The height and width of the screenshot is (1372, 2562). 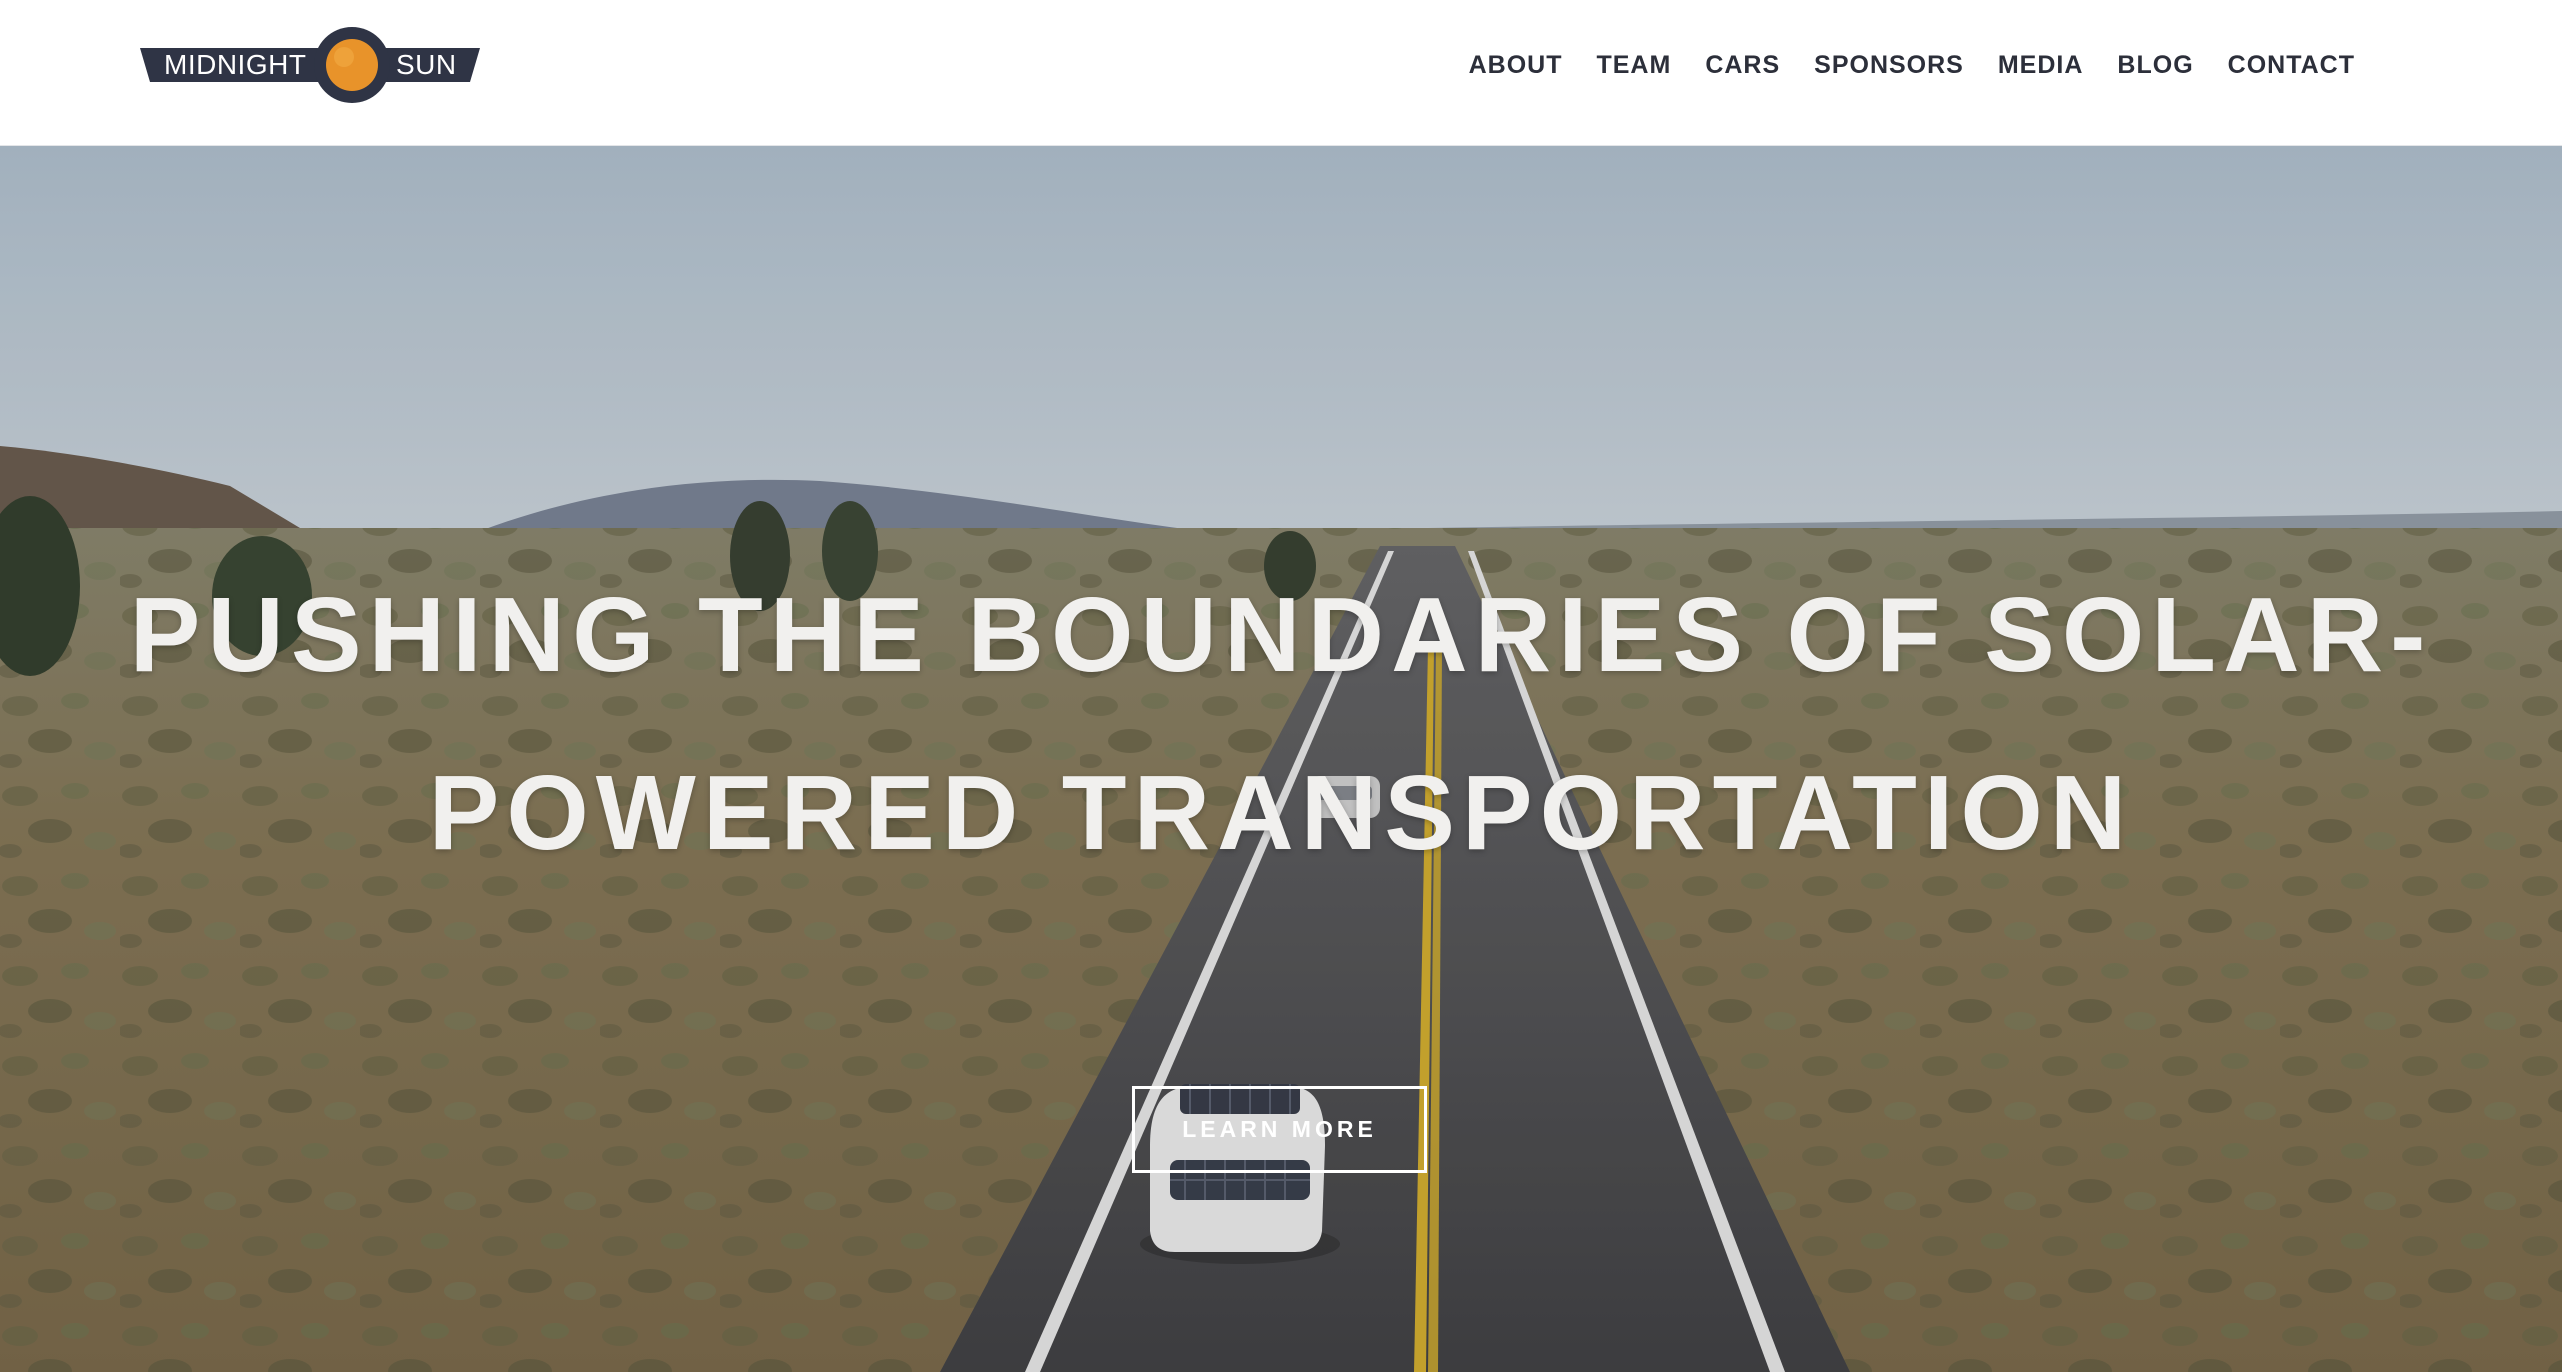 What do you see at coordinates (1279, 1129) in the screenshot?
I see `learn-more-button: LEARN MORE` at bounding box center [1279, 1129].